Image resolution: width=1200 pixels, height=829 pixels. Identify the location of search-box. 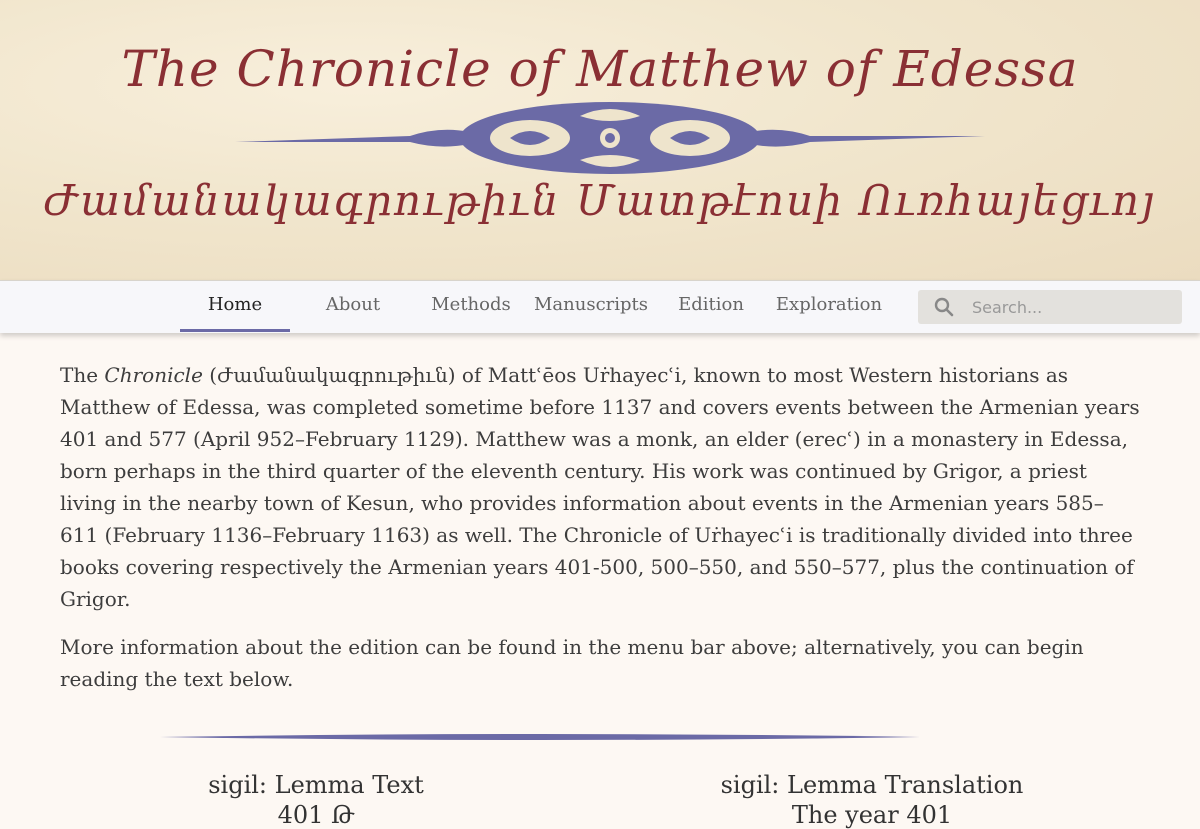
(1050, 307).